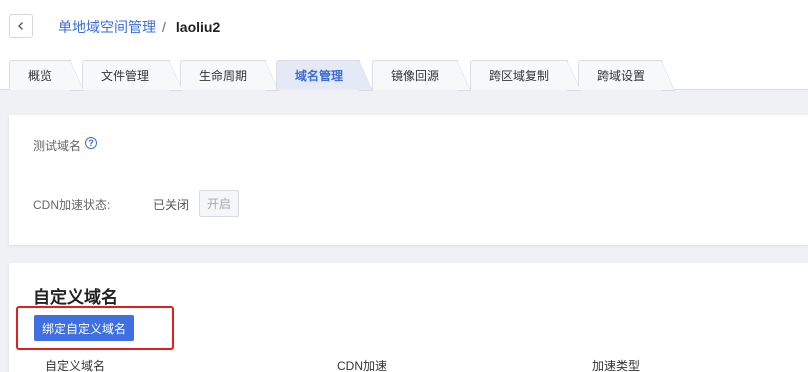 The width and height of the screenshot is (808, 372). I want to click on breadcrumb-parent-link: 单地域空间管理, so click(107, 27).